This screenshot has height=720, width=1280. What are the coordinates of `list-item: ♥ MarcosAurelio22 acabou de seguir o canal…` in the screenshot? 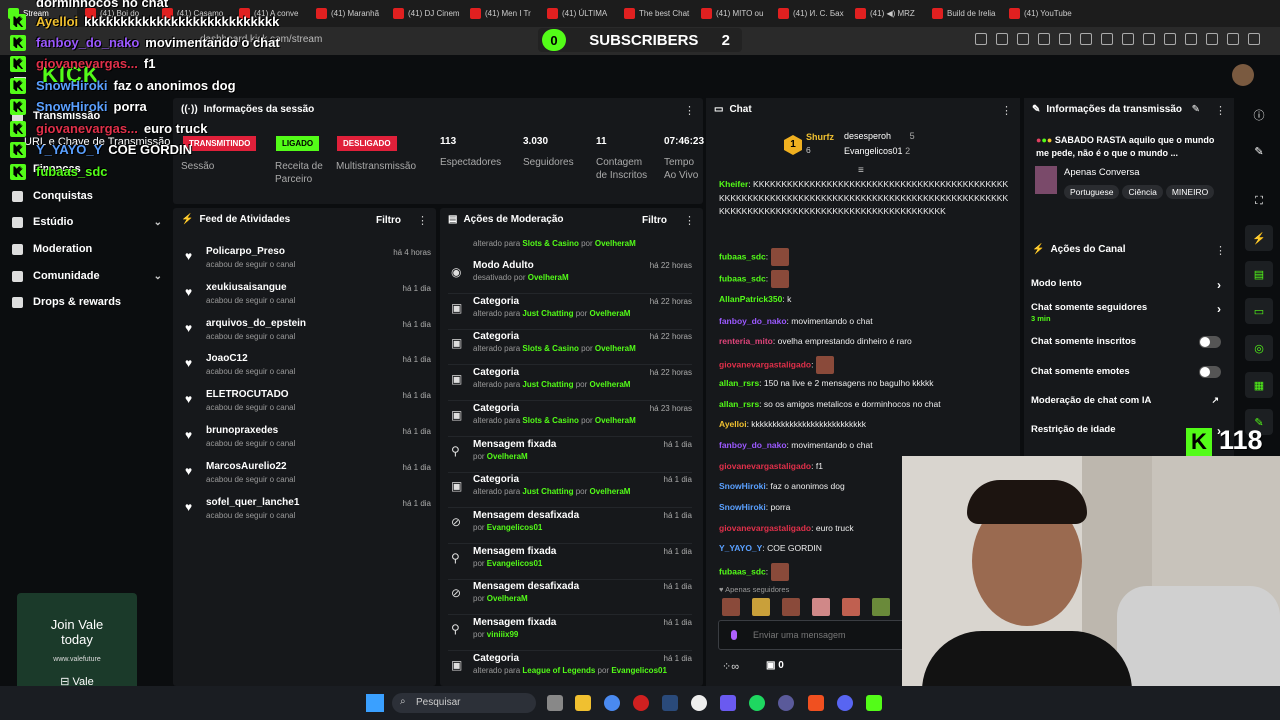 It's located at (306, 478).